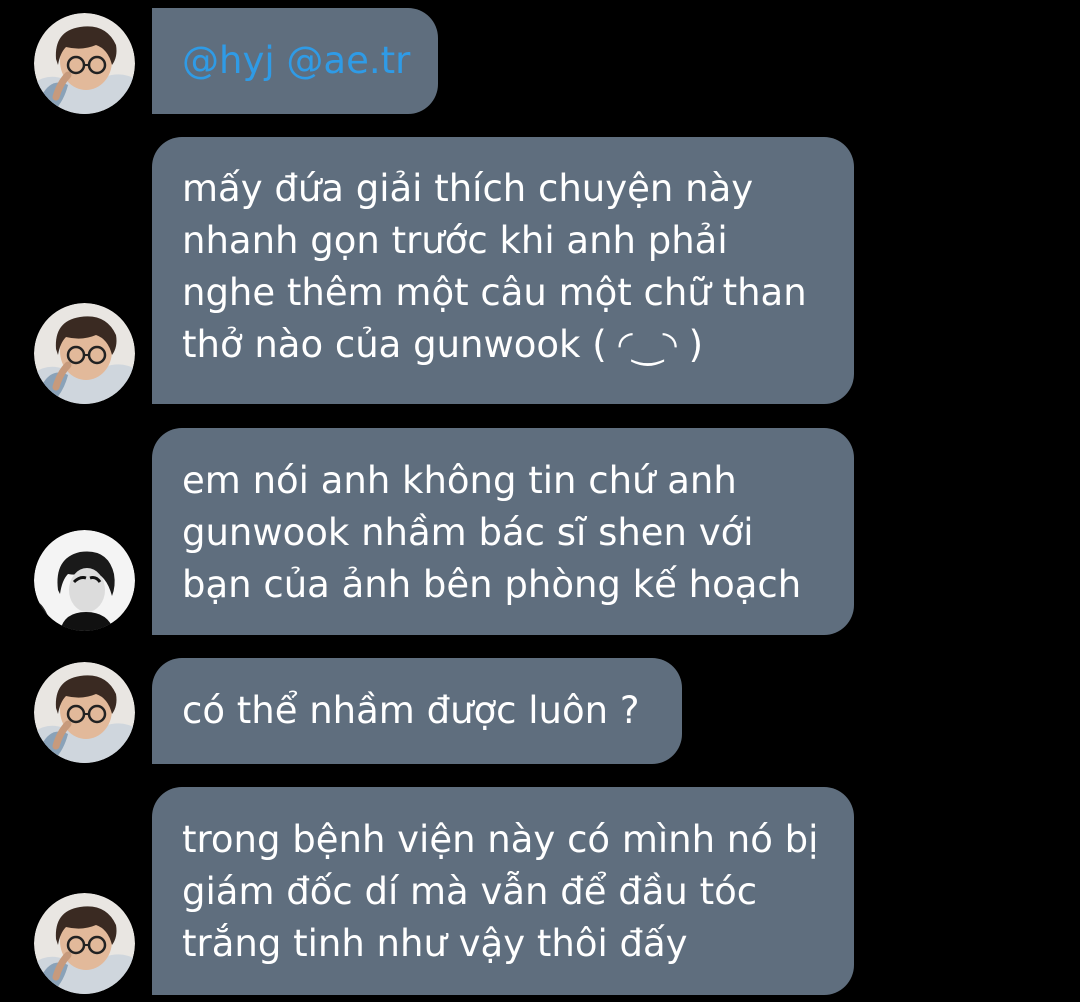  I want to click on message-text: có thể nhầm được luôn ?, so click(411, 710).